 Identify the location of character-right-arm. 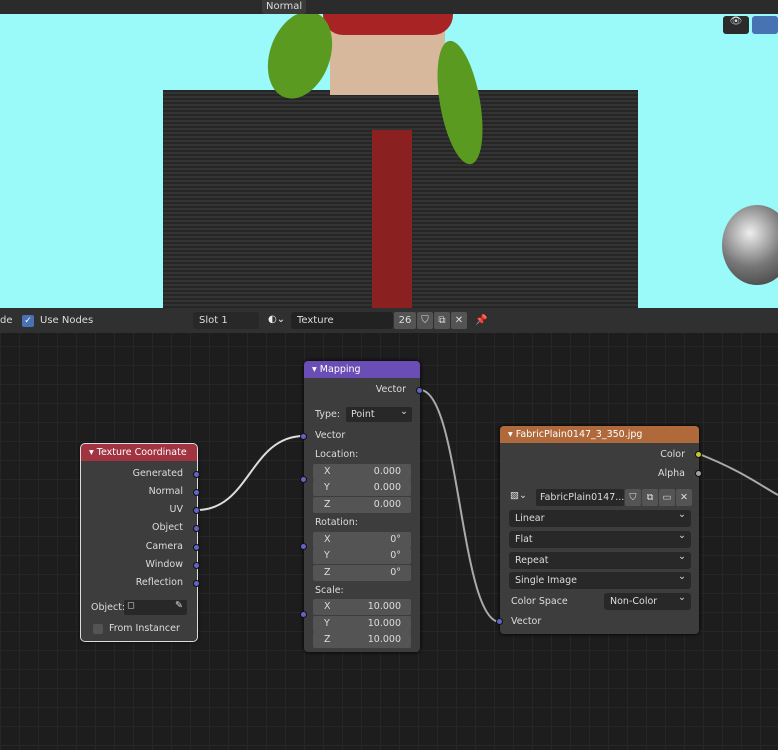
(575, 199).